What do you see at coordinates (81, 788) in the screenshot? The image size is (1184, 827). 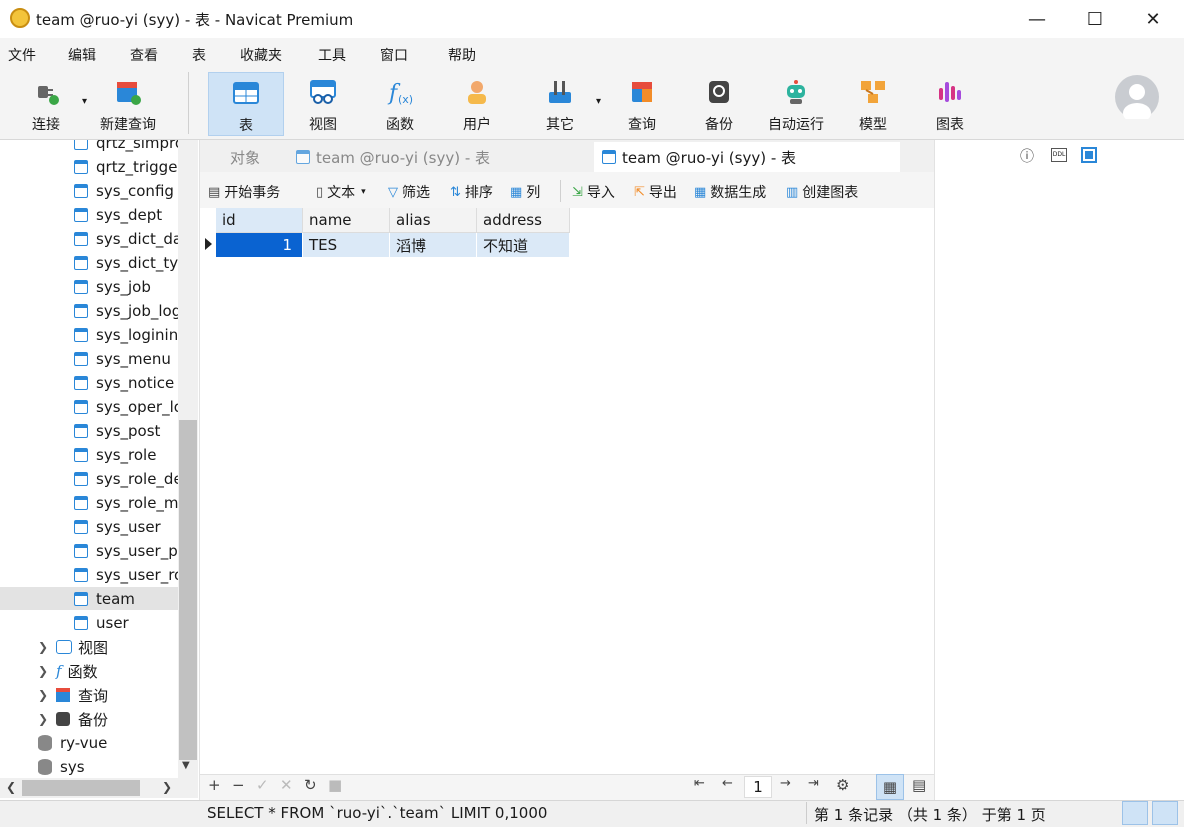 I see `sidebar-hscroll-thumb` at bounding box center [81, 788].